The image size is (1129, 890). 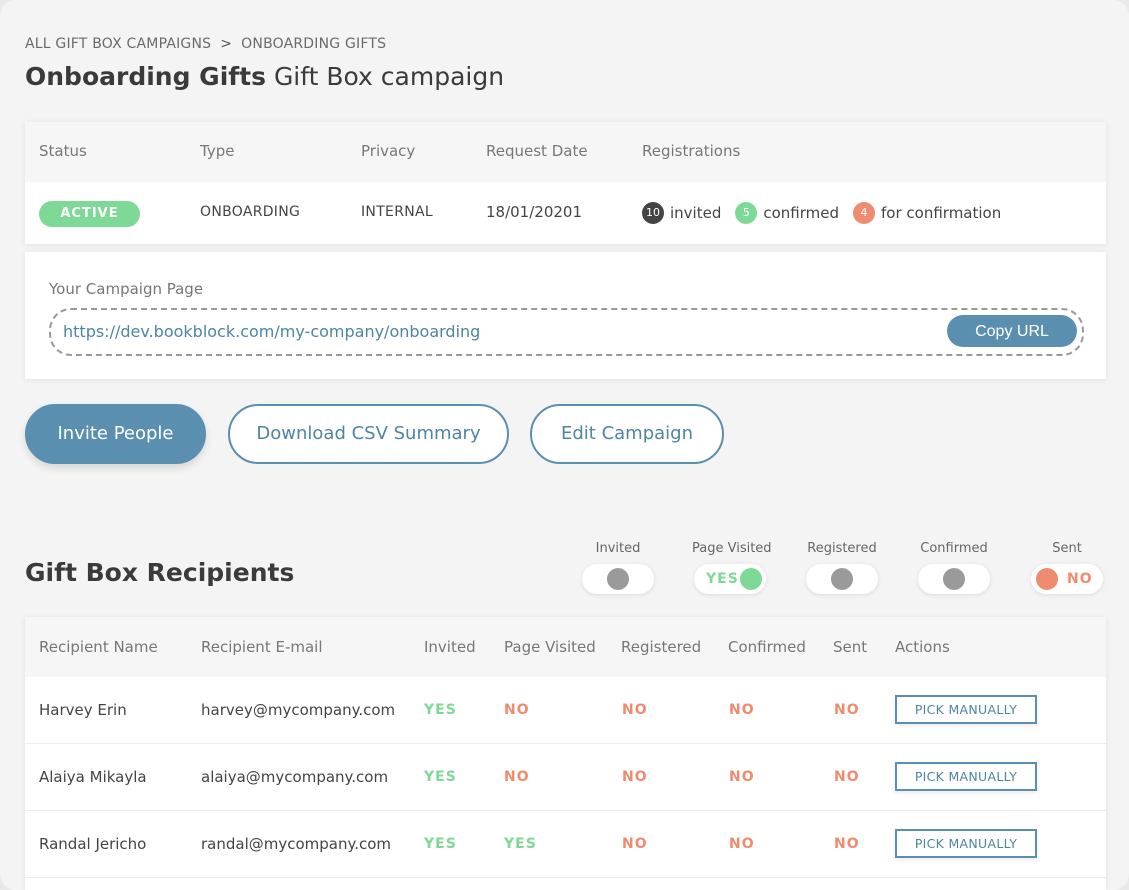 What do you see at coordinates (63, 151) in the screenshot?
I see `status-header: Status` at bounding box center [63, 151].